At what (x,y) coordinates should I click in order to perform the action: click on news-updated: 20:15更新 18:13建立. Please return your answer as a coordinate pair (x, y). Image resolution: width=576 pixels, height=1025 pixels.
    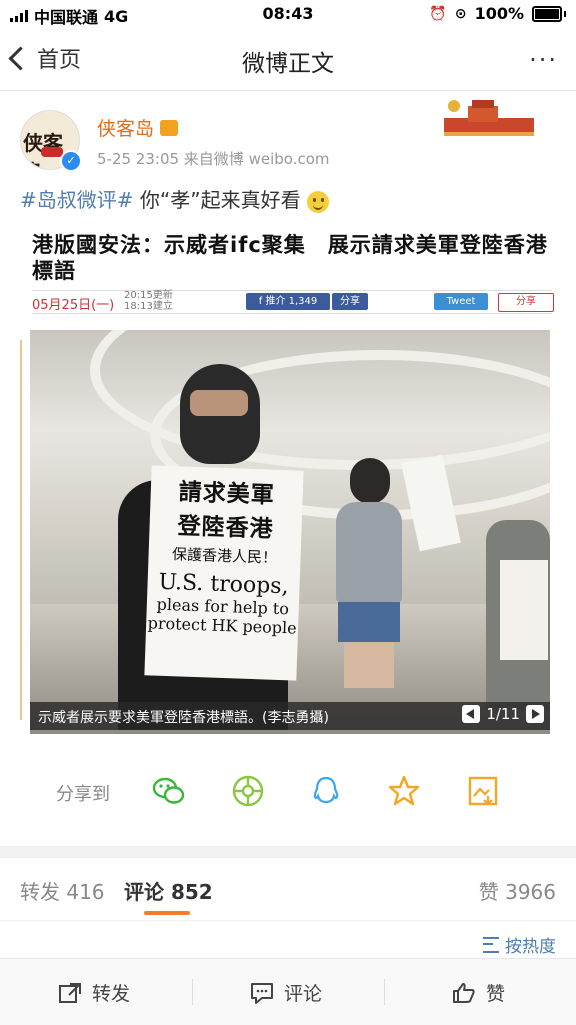
    Looking at the image, I should click on (148, 301).